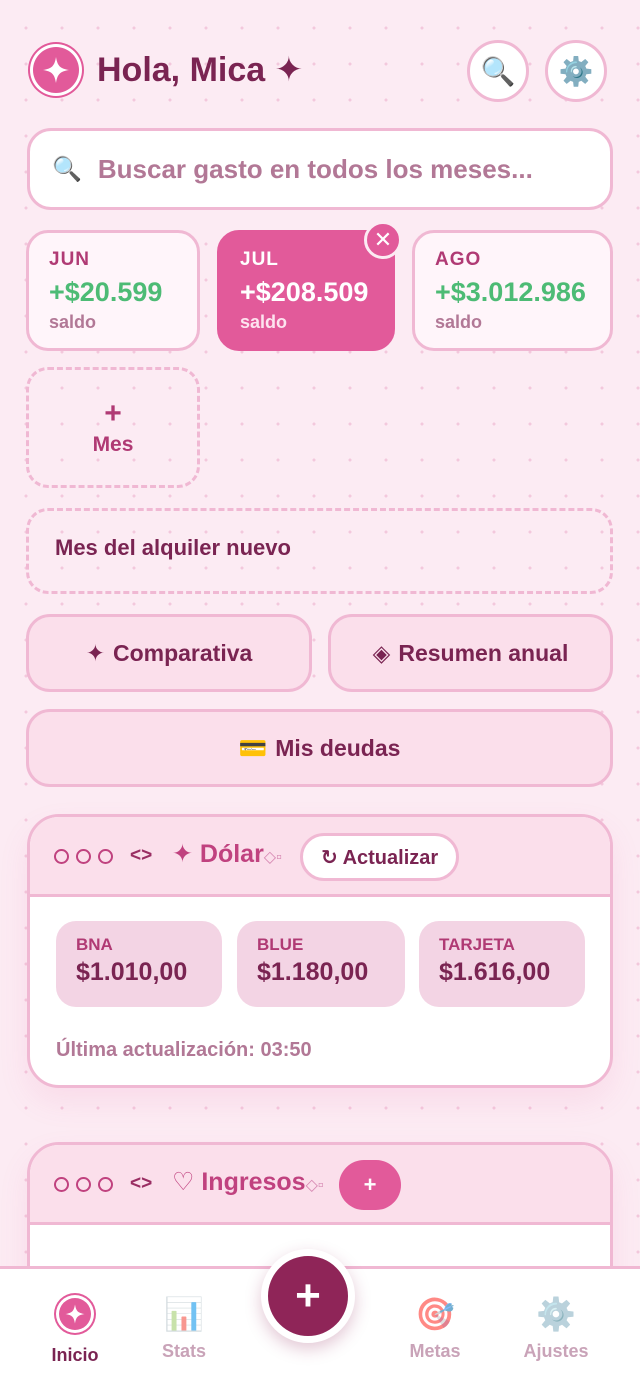 This screenshot has width=640, height=1385. I want to click on add-ingreso-button: +, so click(370, 1185).